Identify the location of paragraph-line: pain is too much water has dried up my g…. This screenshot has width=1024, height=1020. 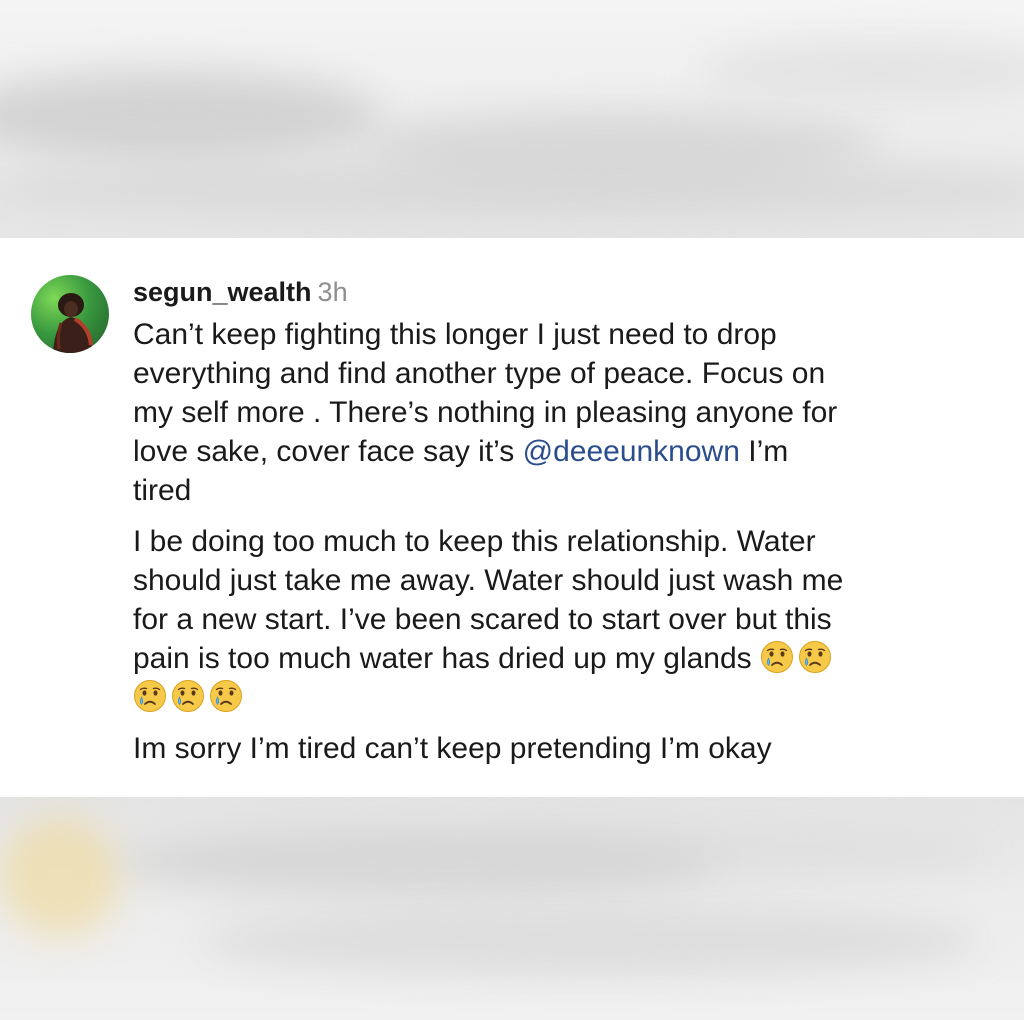
(563, 658).